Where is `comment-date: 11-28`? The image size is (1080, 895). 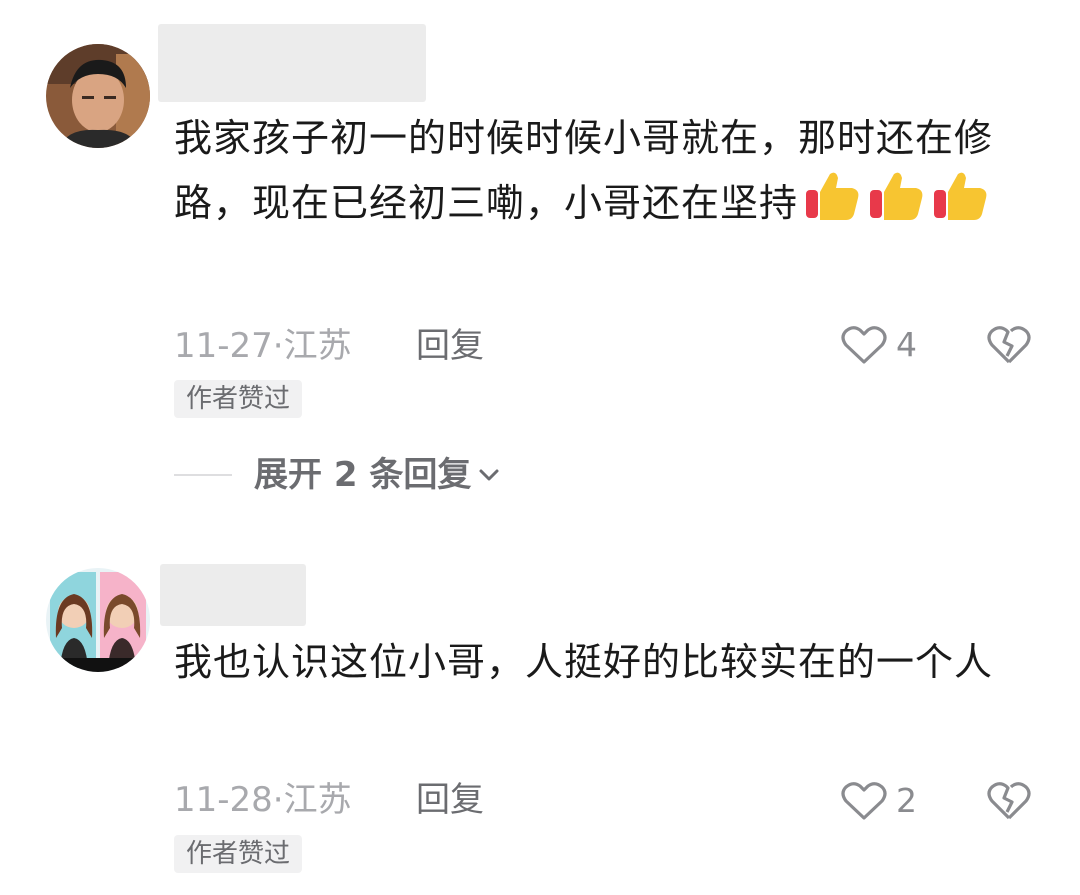 comment-date: 11-28 is located at coordinates (223, 800).